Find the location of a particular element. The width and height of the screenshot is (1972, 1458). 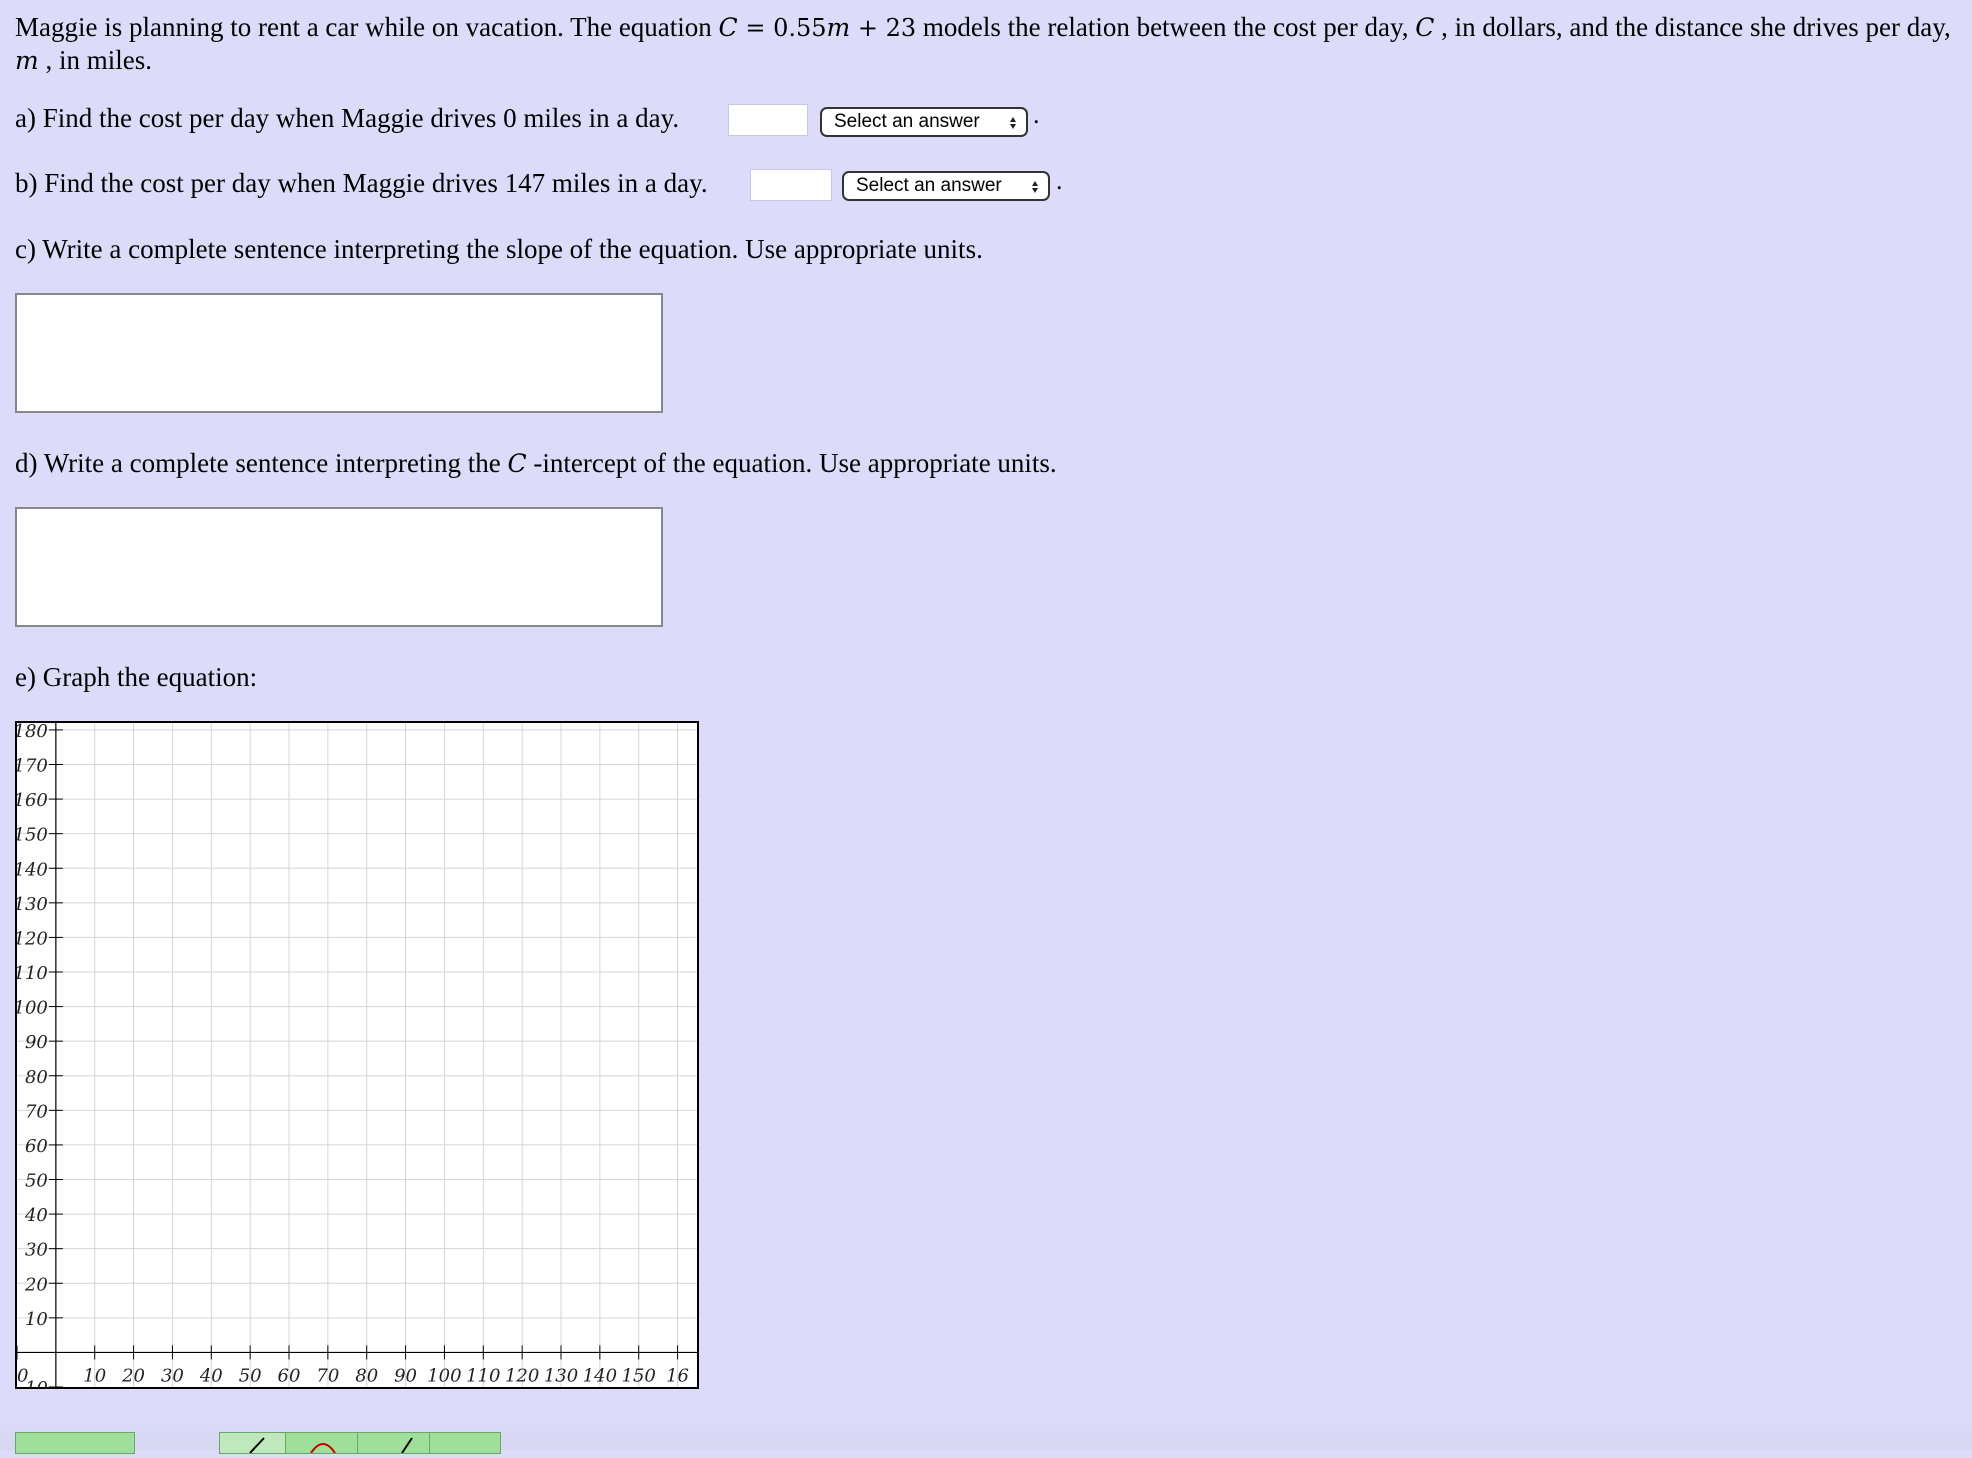

eq-equals: = is located at coordinates (755, 28).